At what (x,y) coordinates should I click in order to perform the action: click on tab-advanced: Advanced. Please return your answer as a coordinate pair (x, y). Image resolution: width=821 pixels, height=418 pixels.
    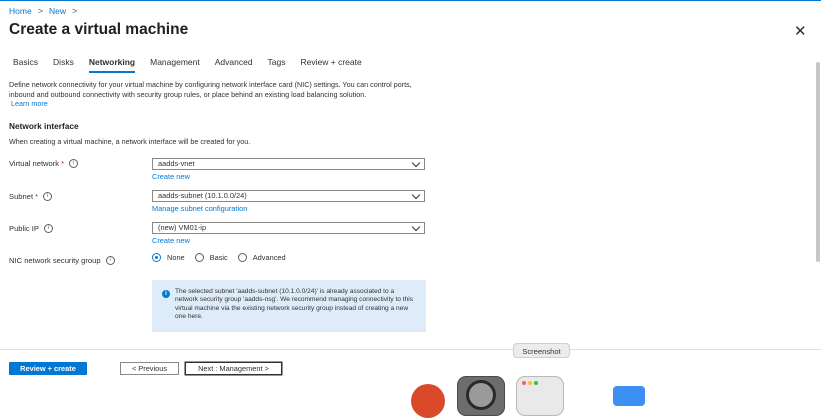
    Looking at the image, I should click on (234, 65).